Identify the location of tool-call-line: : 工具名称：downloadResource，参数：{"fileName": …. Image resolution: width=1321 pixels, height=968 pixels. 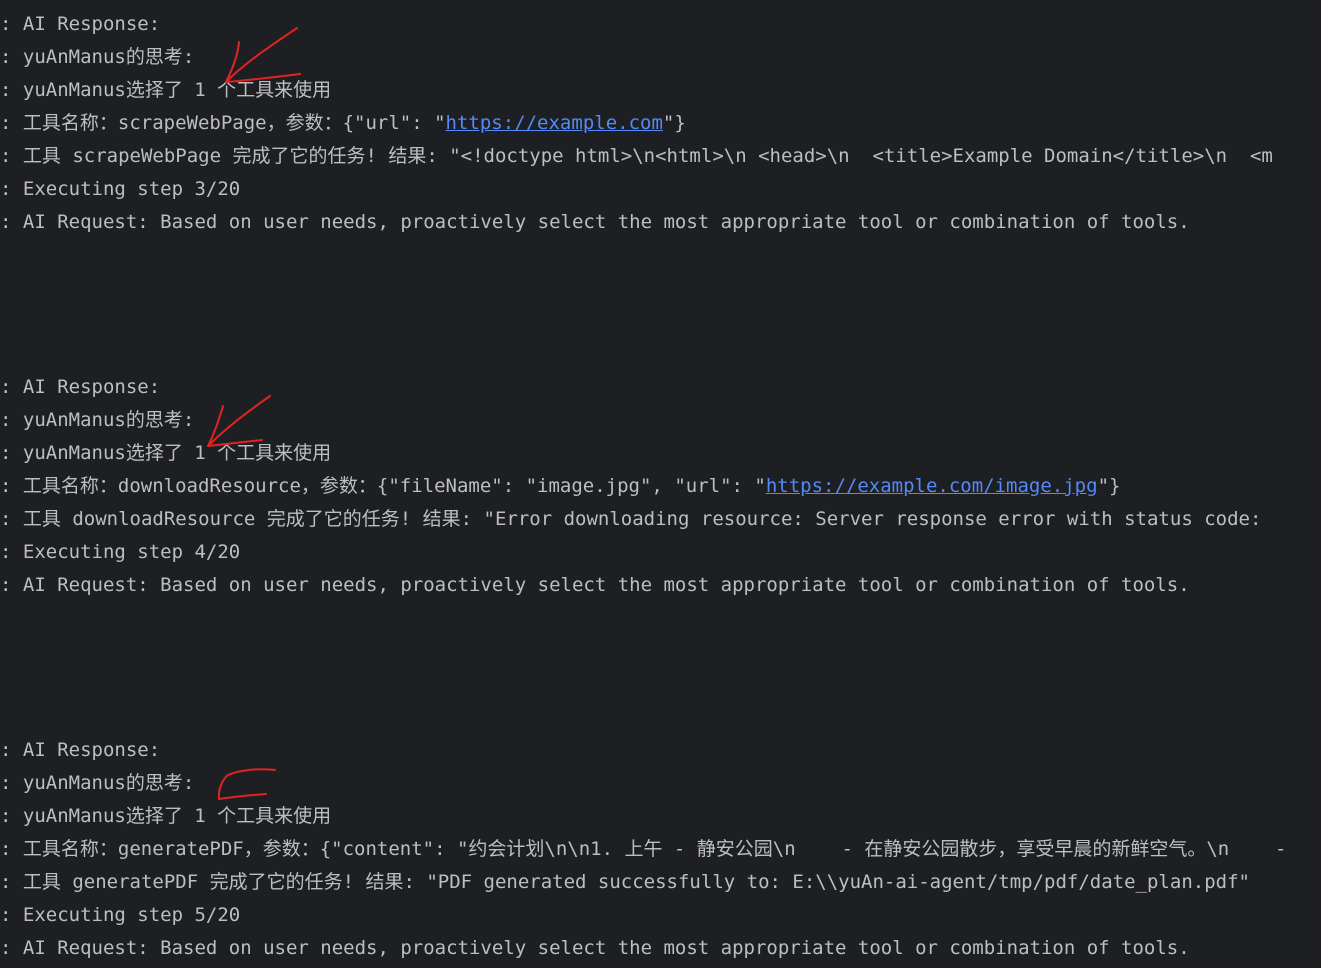
(560, 486).